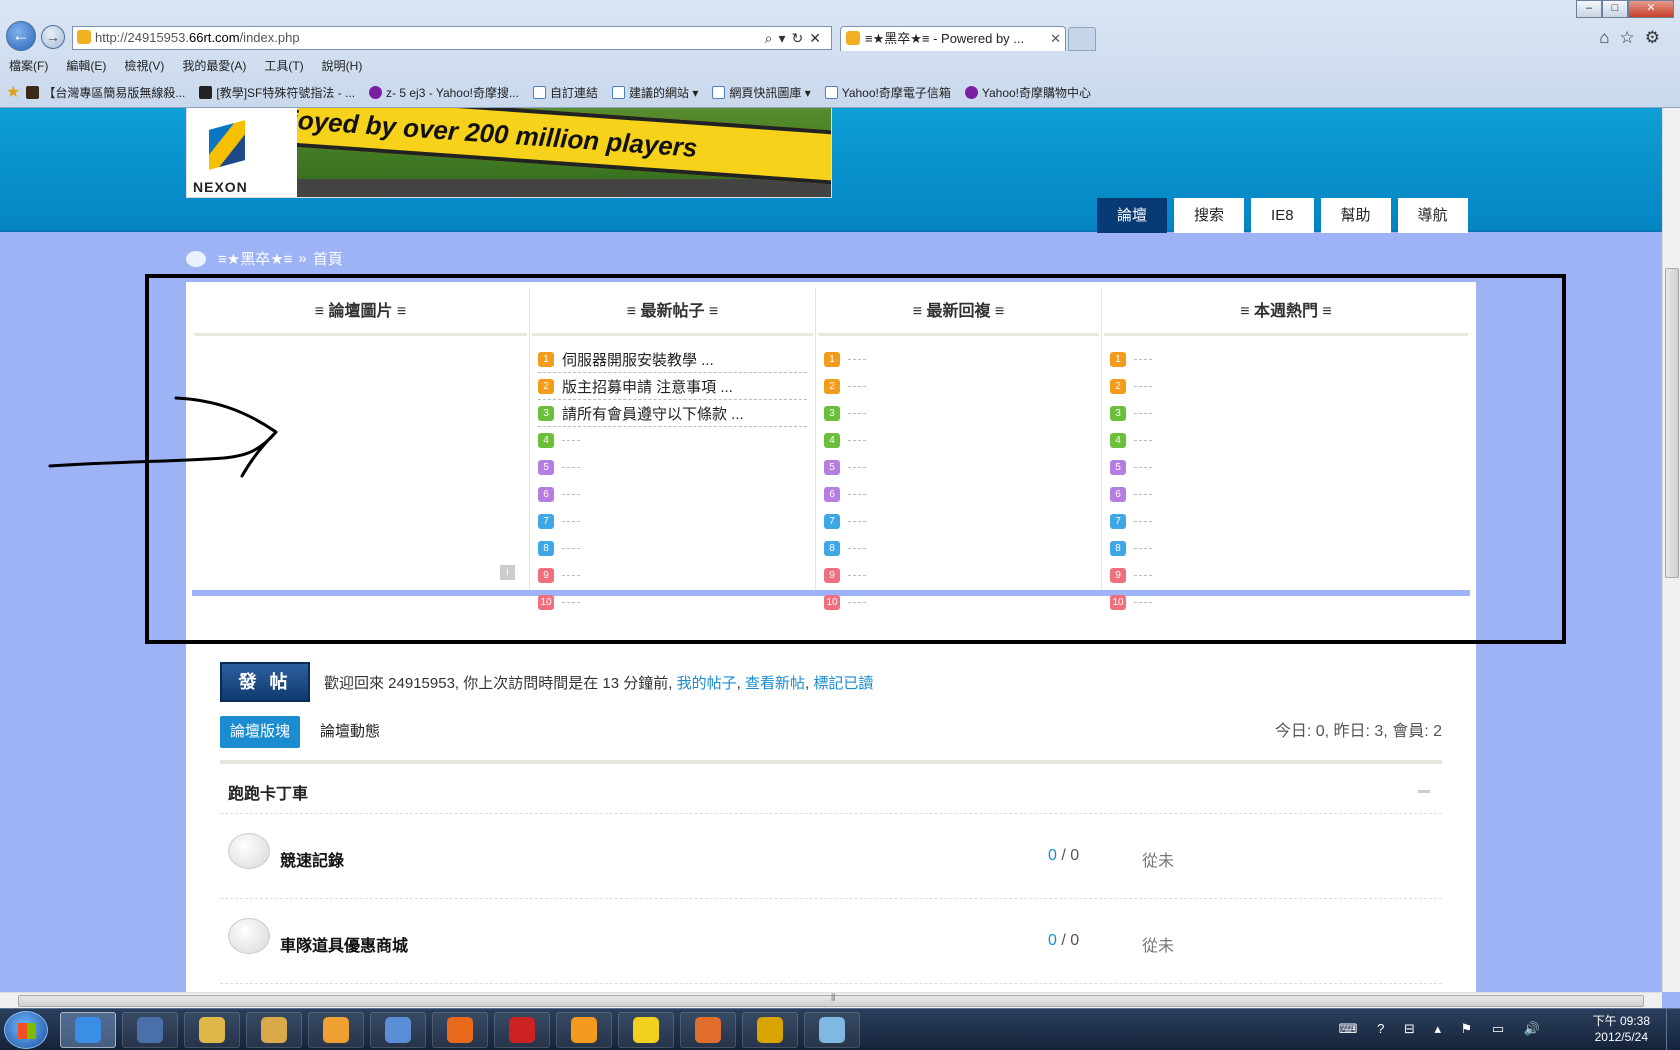  Describe the element at coordinates (796, 38) in the screenshot. I see `address-tools-icons: ⌕▾↻✕` at that location.